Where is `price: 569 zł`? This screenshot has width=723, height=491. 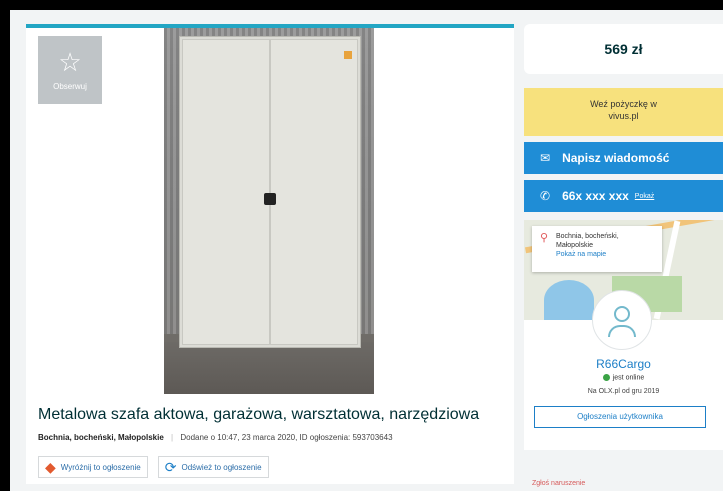
price: 569 zł is located at coordinates (623, 49).